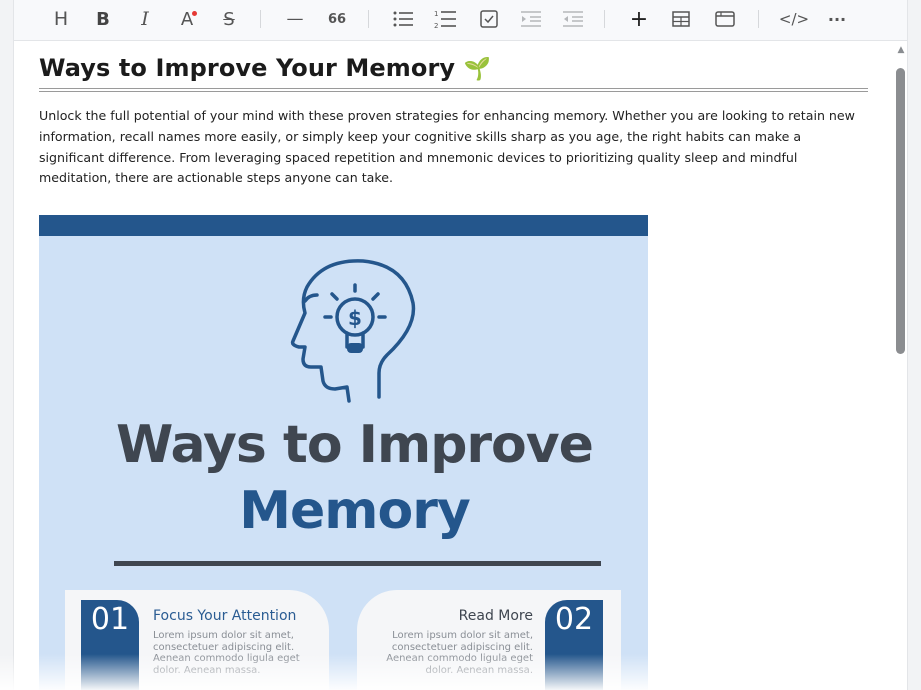 The width and height of the screenshot is (921, 690). I want to click on infographic-headline-line2: Memory, so click(354, 511).